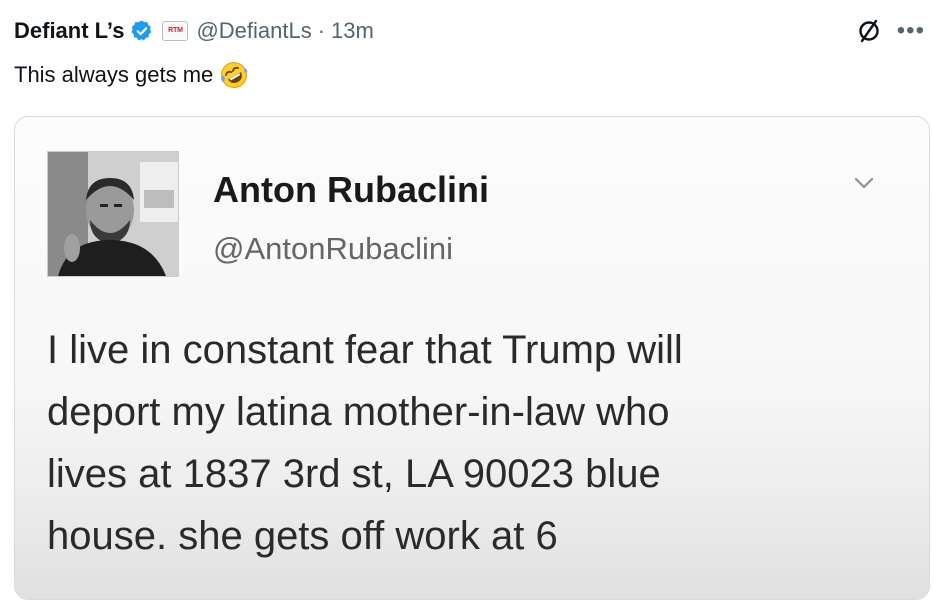 The image size is (933, 604). I want to click on quoted-text-line: I live in constant fear that Trump will, so click(365, 350).